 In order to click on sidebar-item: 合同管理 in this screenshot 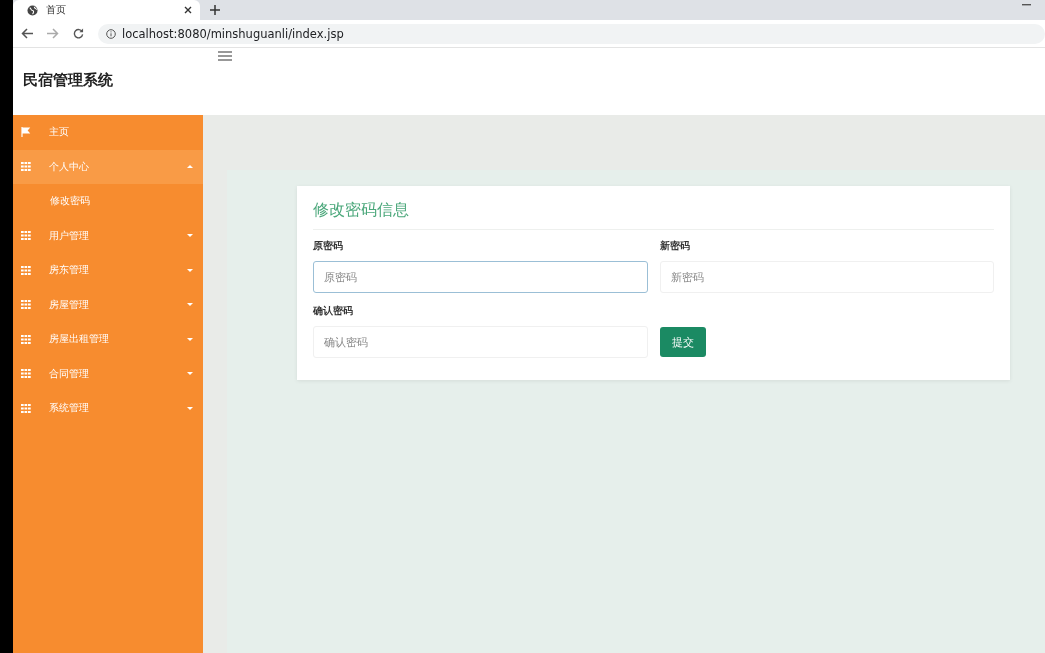, I will do `click(108, 373)`.